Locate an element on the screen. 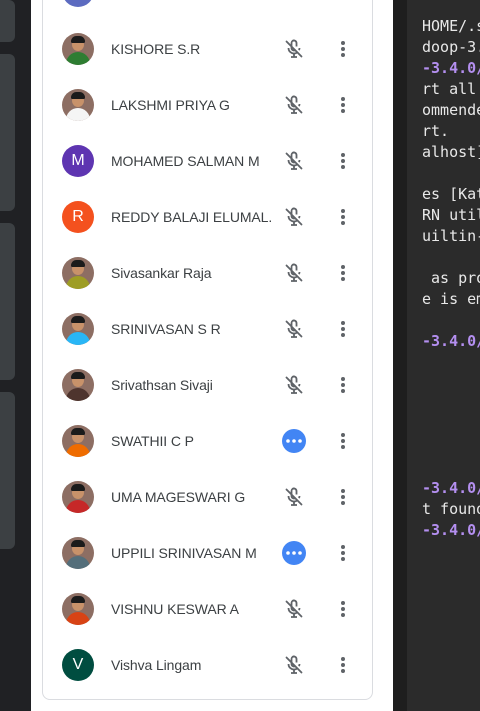 This screenshot has height=711, width=480. participant-name: MOHAMED SALMAN M is located at coordinates (185, 161).